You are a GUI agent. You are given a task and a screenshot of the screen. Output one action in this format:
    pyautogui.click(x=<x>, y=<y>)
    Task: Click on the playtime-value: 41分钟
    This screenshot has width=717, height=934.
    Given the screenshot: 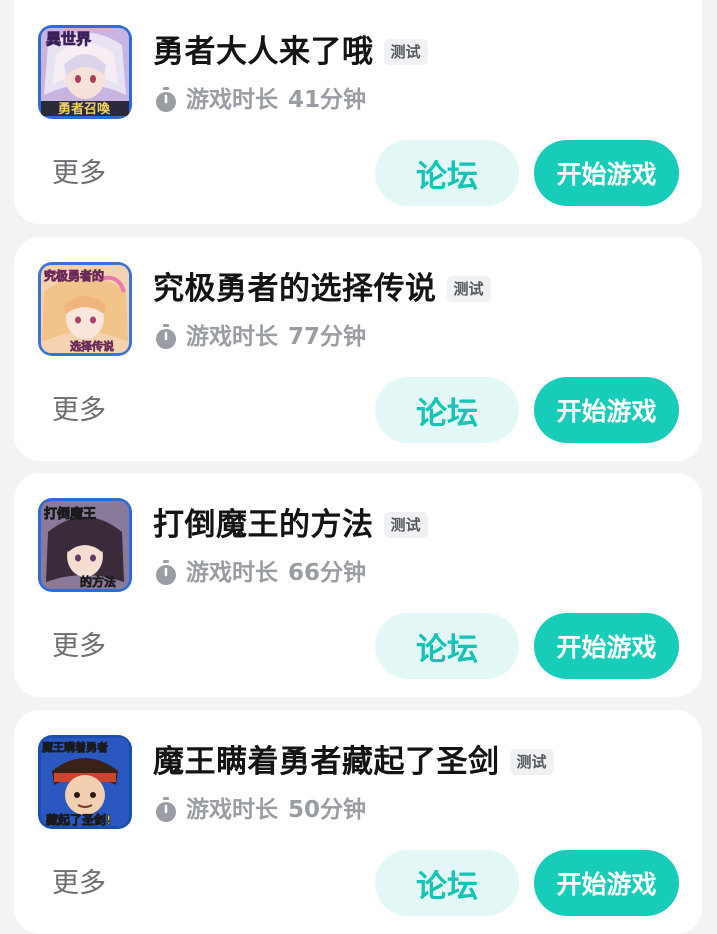 What is the action you would take?
    pyautogui.click(x=327, y=100)
    